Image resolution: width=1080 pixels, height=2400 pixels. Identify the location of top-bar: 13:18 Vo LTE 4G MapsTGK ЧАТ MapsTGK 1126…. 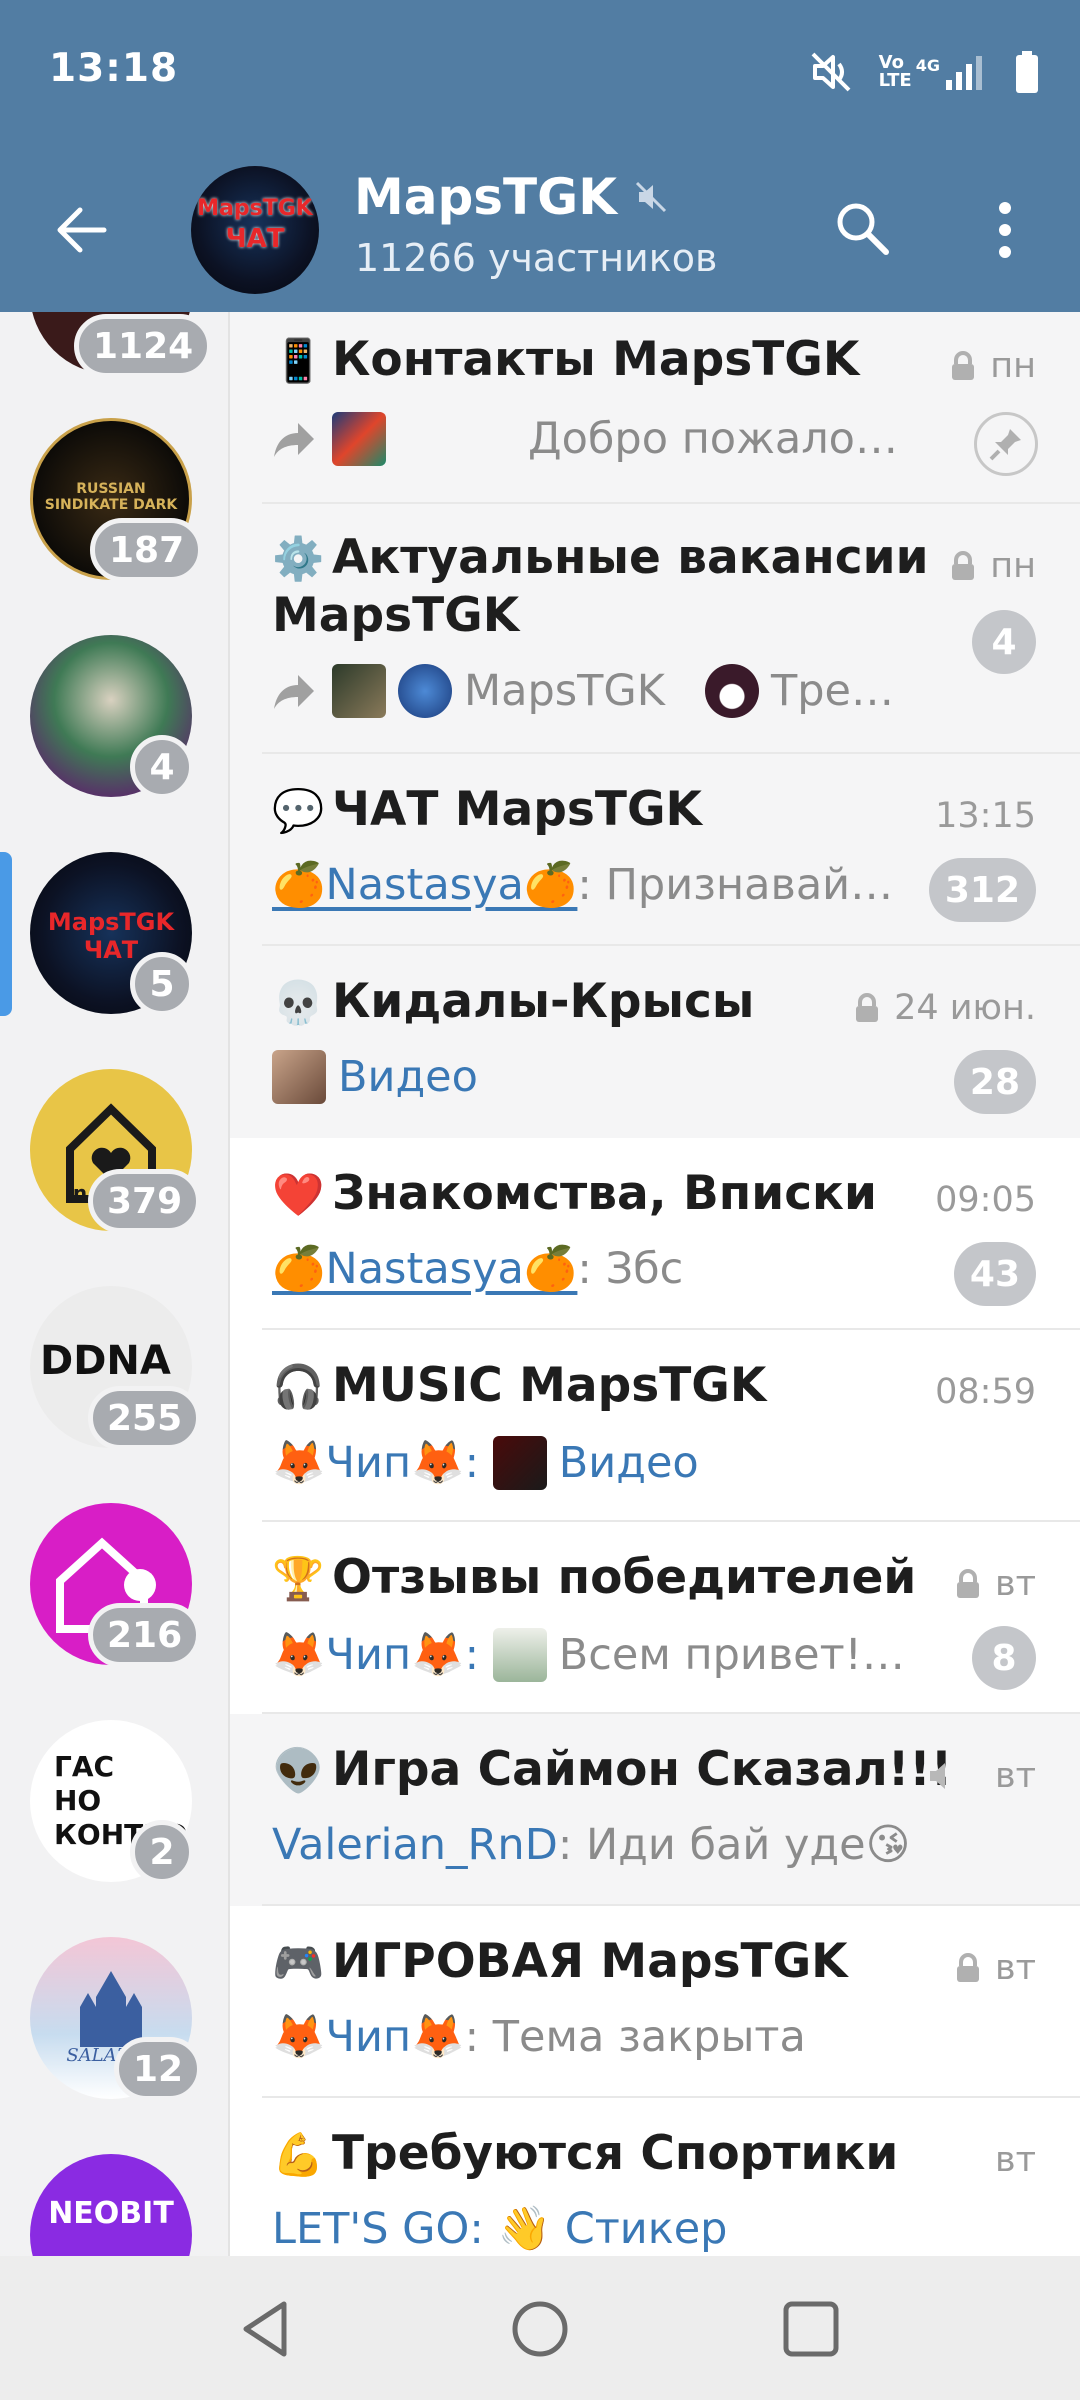
(540, 156).